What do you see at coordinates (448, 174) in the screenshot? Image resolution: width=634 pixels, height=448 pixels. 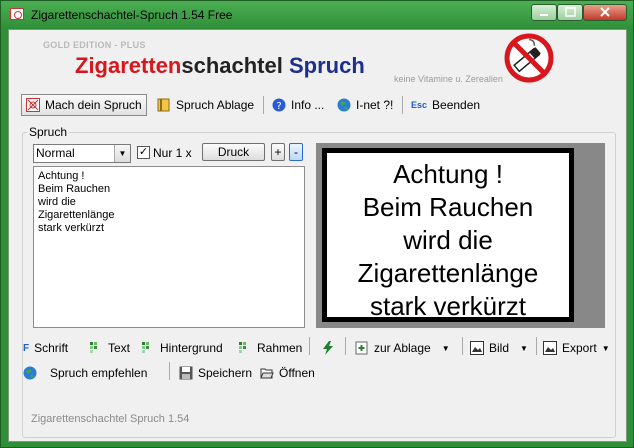 I see `preview-line: Achtung !` at bounding box center [448, 174].